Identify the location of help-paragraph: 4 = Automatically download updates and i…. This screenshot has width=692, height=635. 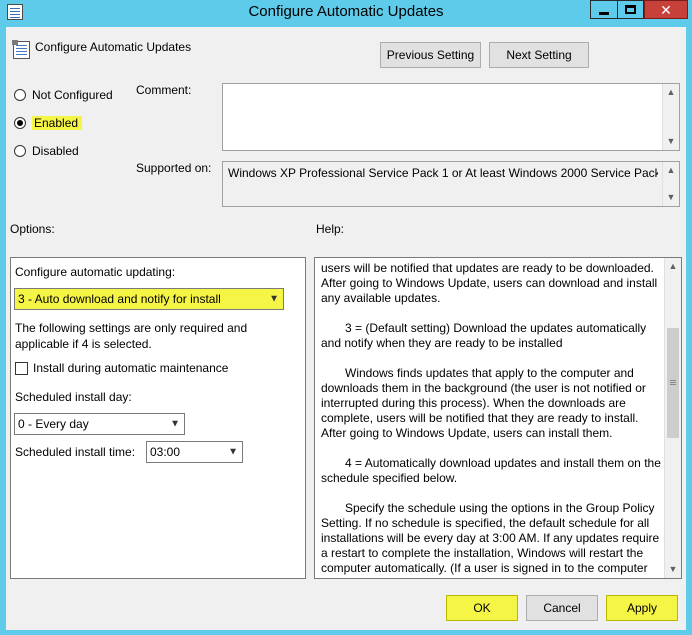
(491, 470).